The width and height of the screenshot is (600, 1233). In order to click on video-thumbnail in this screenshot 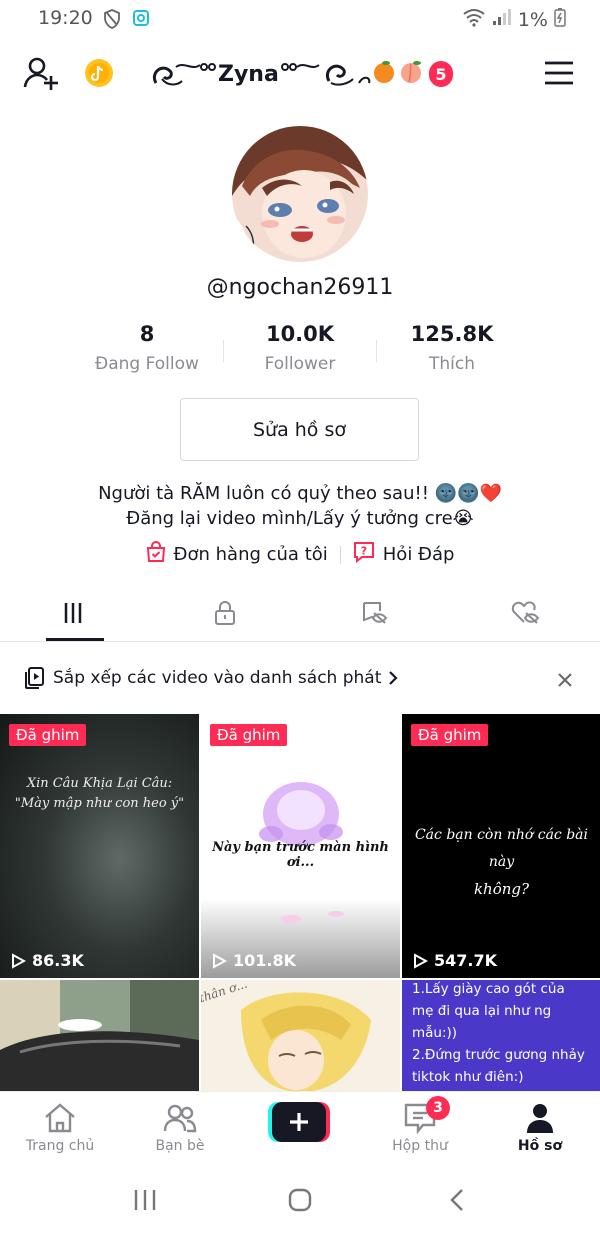, I will do `click(99, 1035)`.